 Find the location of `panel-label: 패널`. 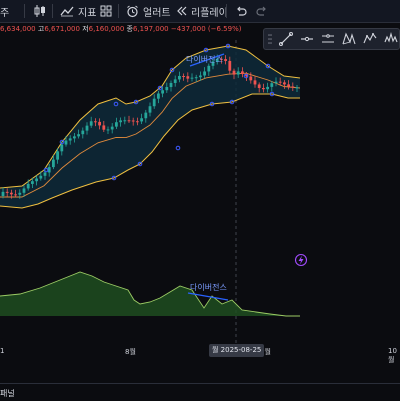

panel-label: 패널 is located at coordinates (7, 393).